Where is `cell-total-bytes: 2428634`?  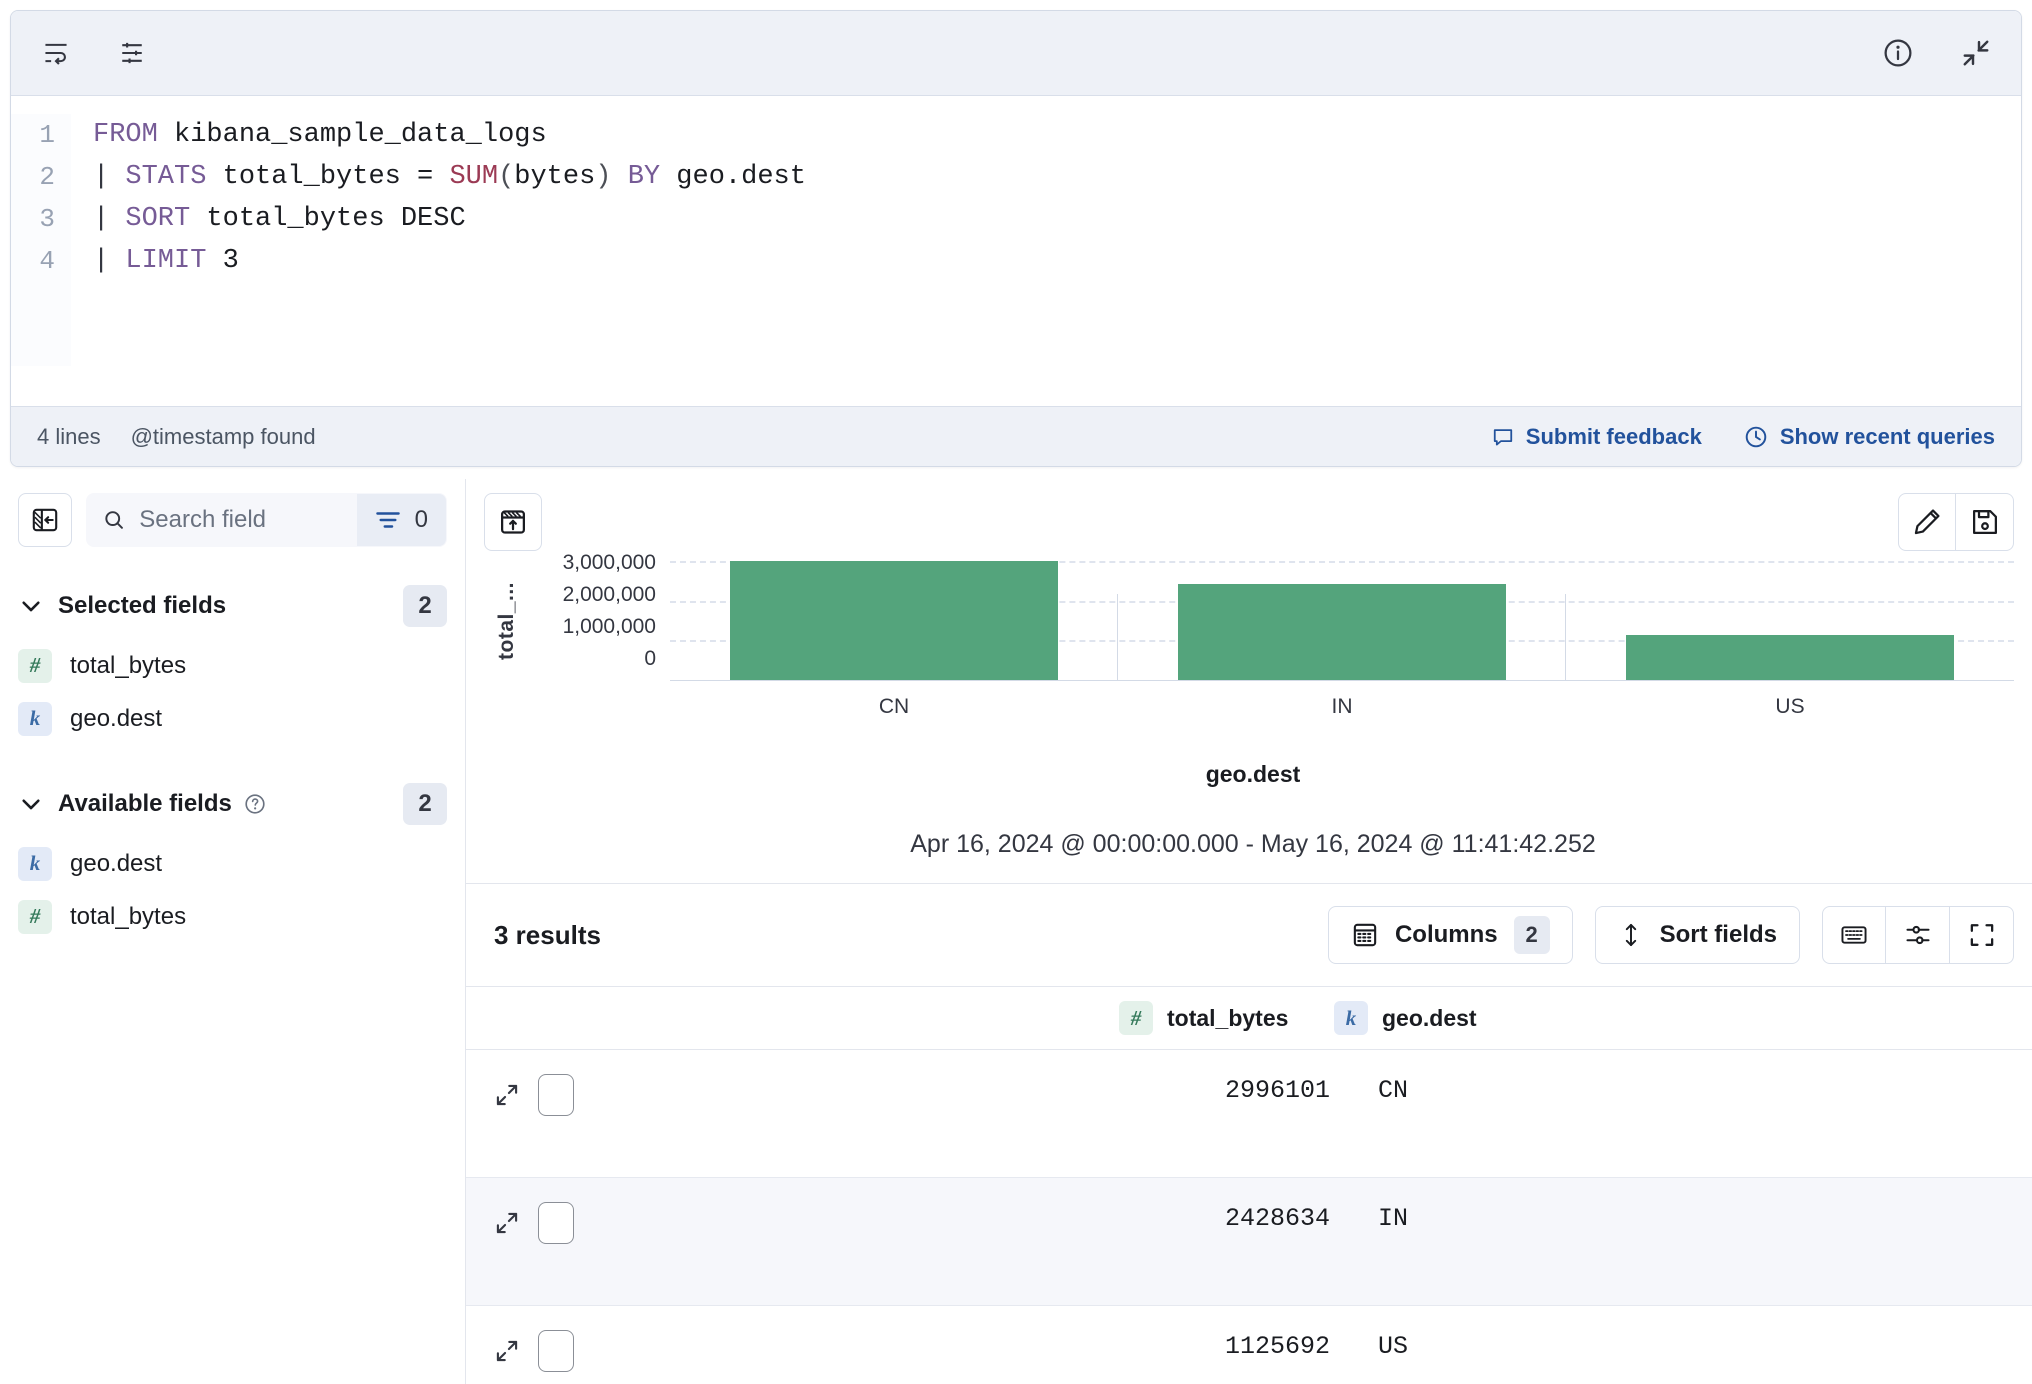
cell-total-bytes: 2428634 is located at coordinates (1277, 1218).